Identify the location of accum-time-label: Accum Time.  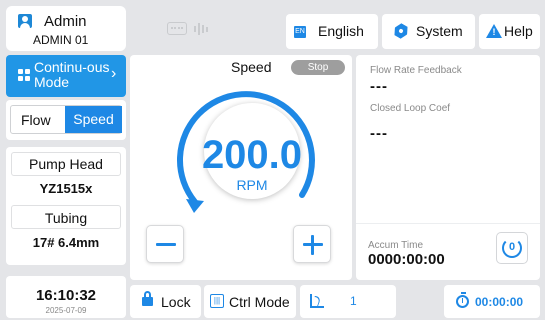
(396, 245).